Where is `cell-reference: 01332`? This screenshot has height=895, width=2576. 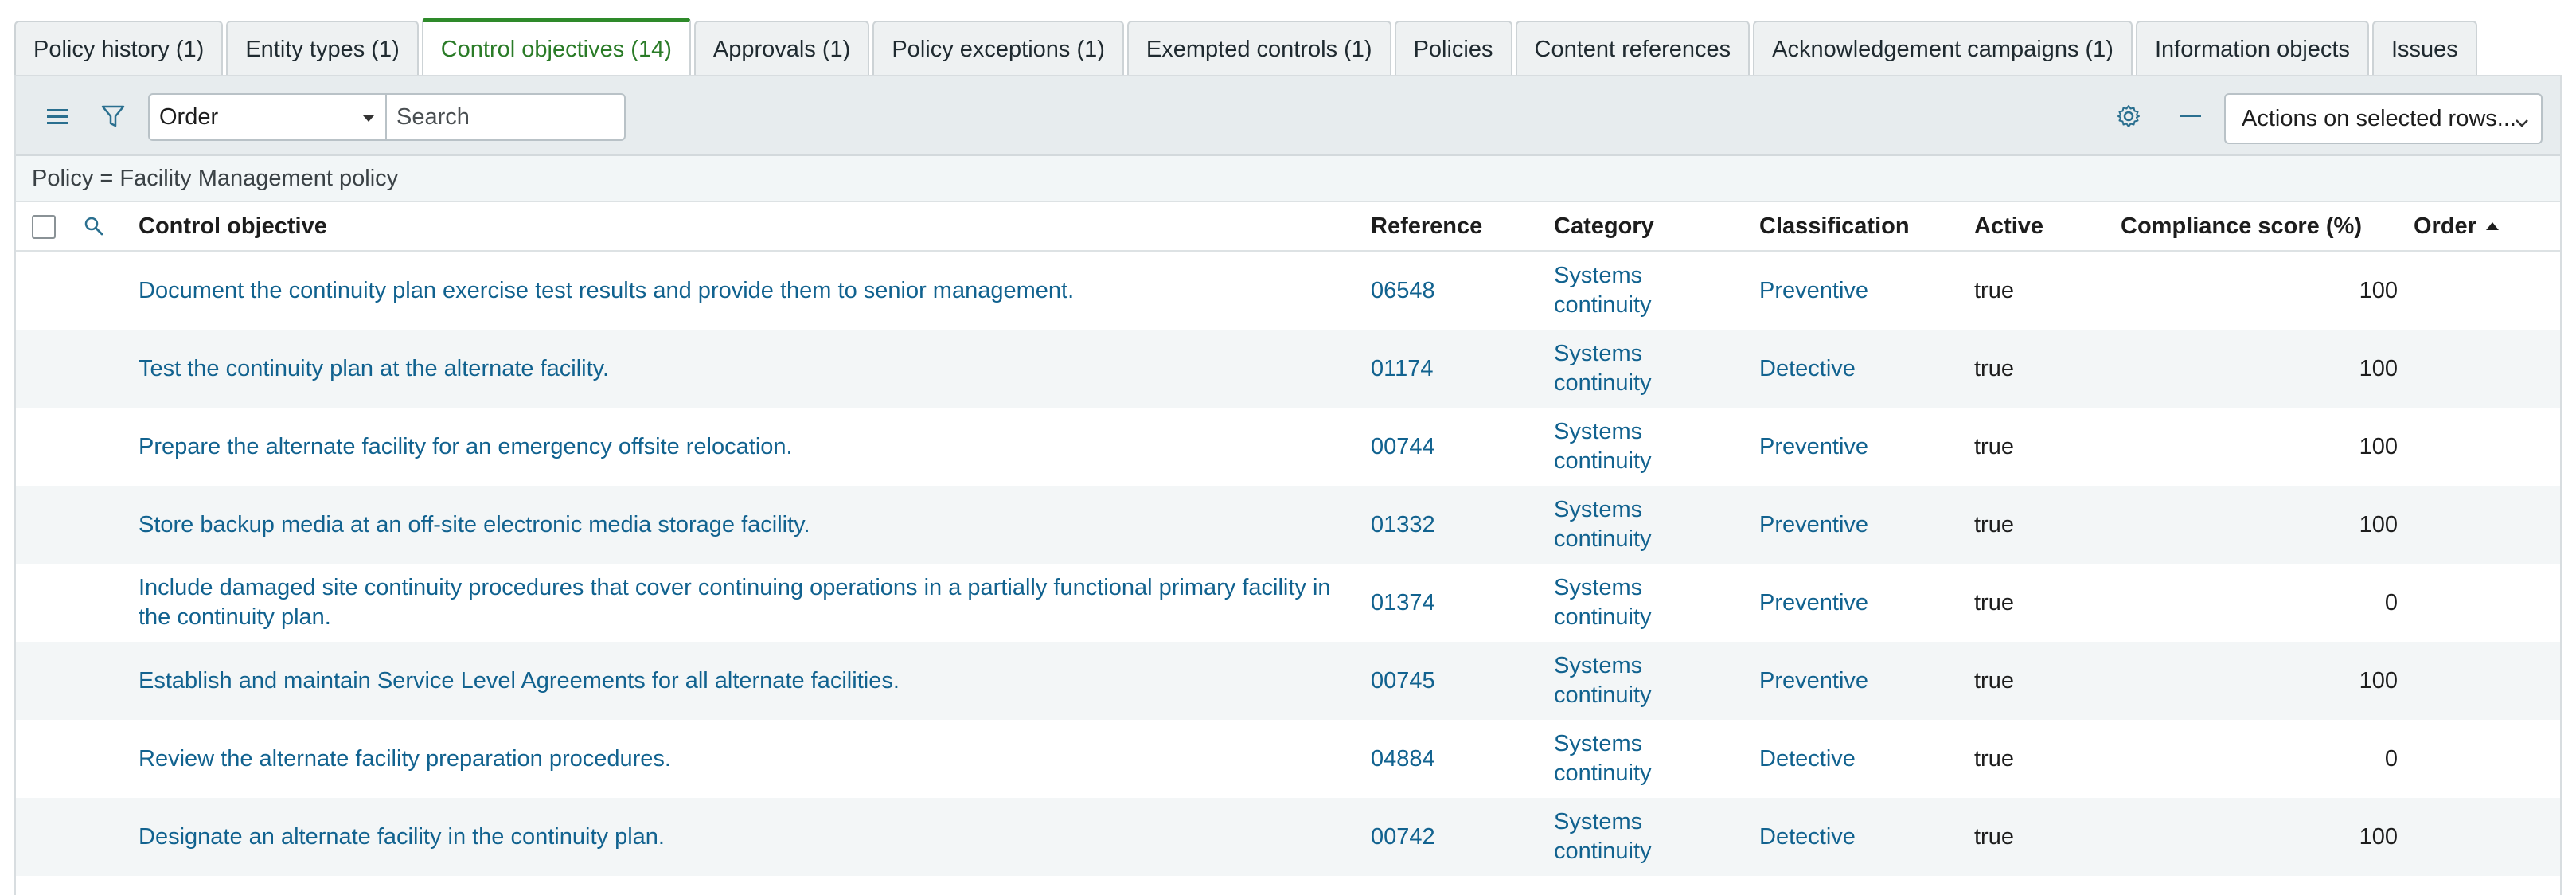 cell-reference: 01332 is located at coordinates (1450, 525).